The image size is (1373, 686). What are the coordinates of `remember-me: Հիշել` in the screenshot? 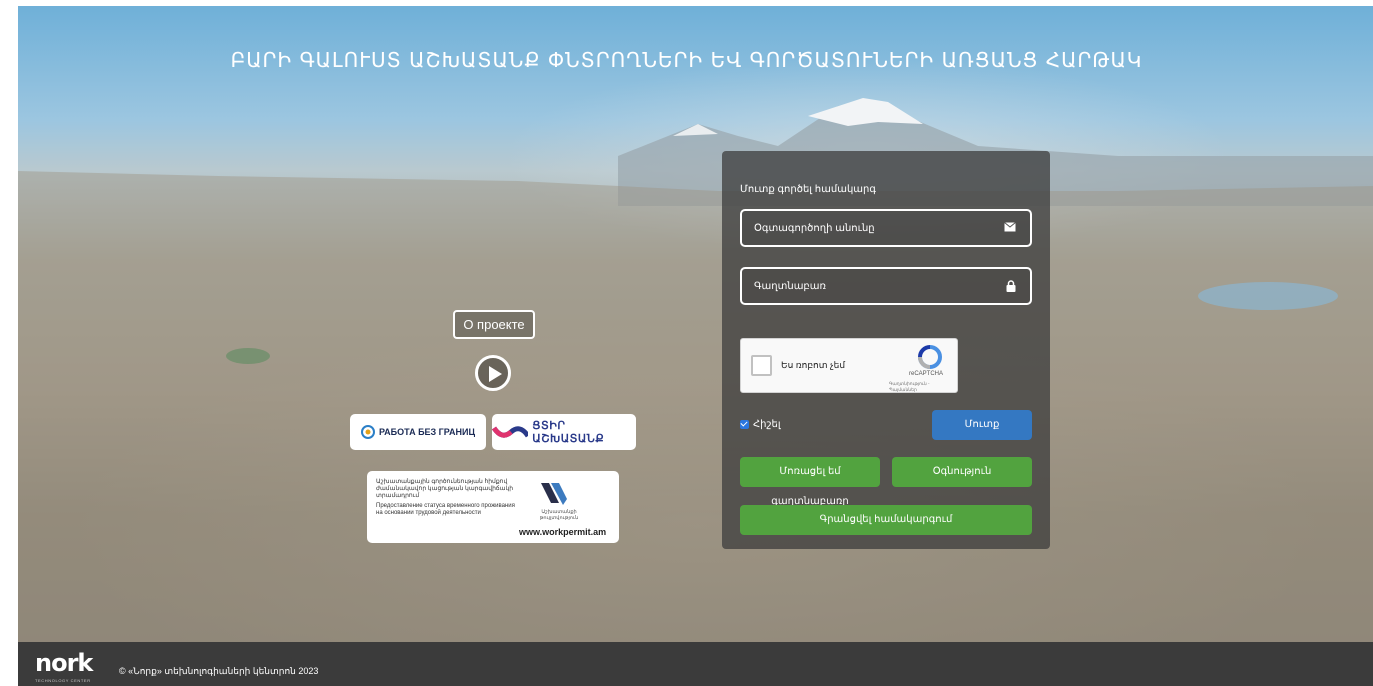 It's located at (760, 424).